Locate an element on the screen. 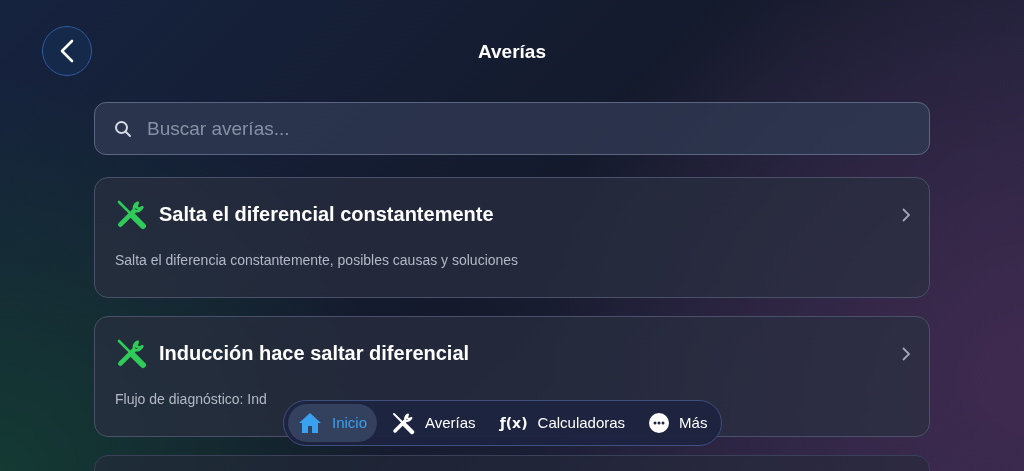 This screenshot has height=471, width=1024. function-icon: ƒ(x) is located at coordinates (513, 423).